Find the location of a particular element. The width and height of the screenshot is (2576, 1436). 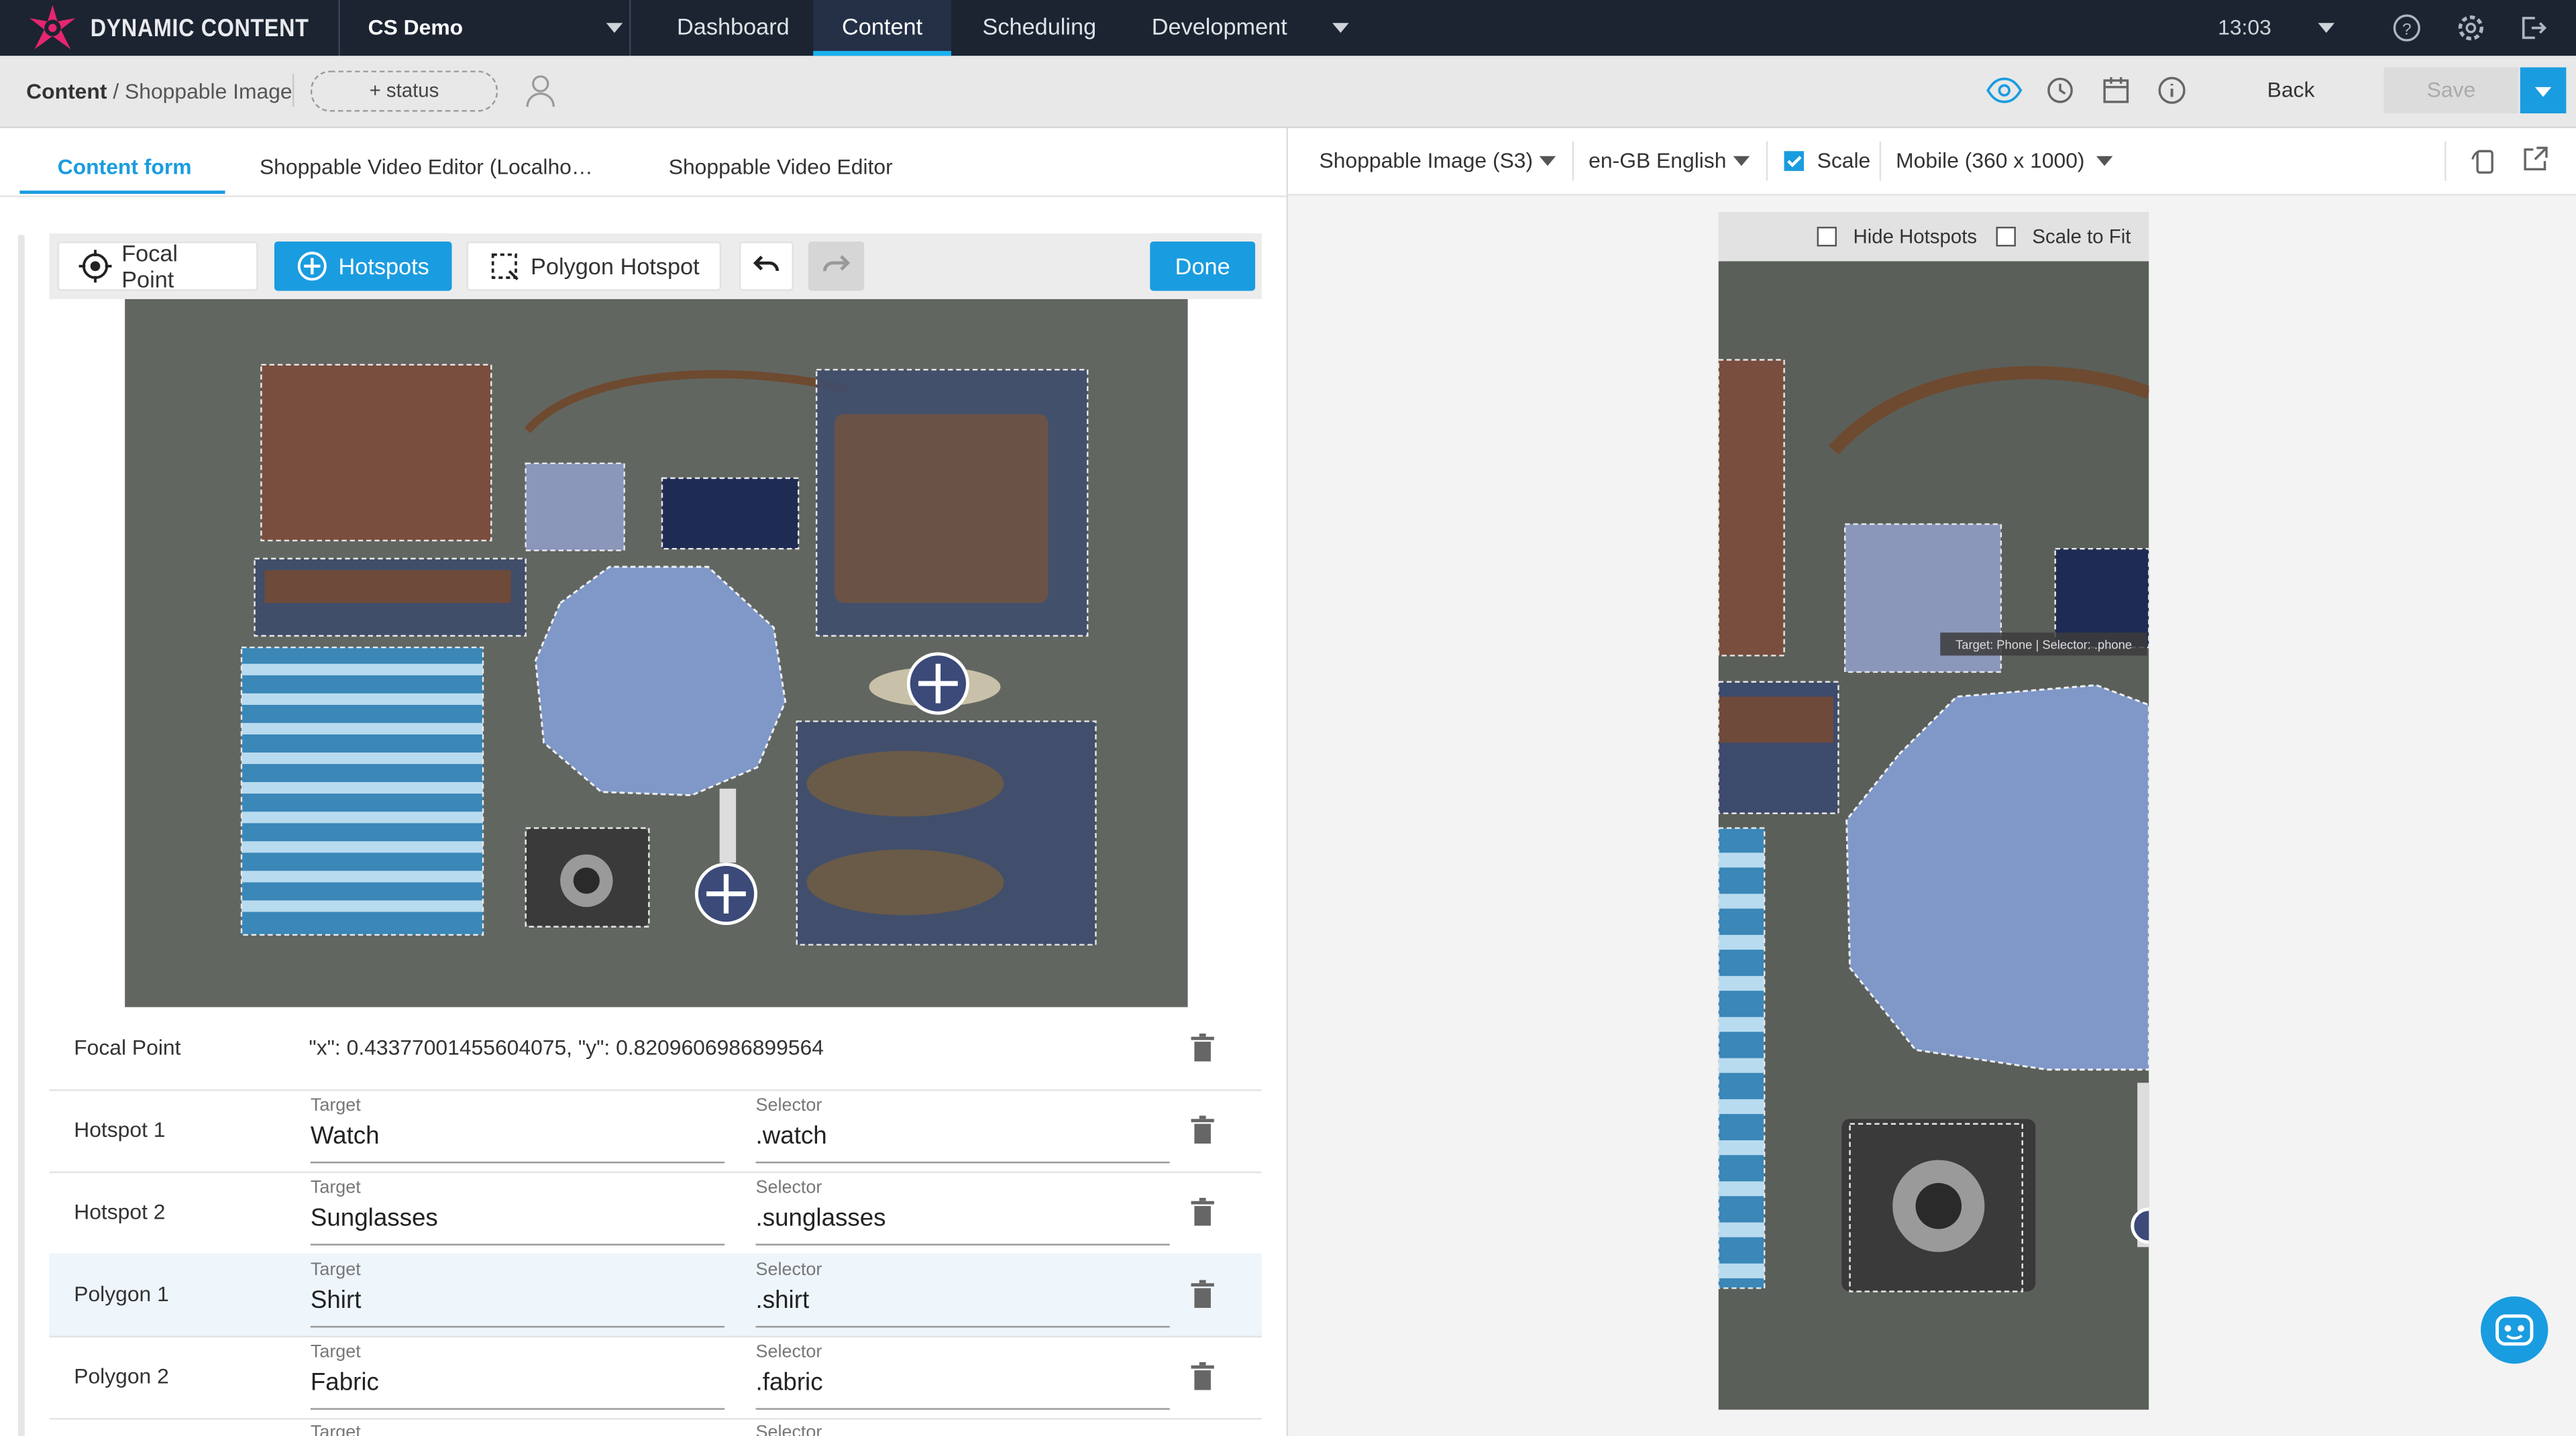

brand-name: DYNAMIC CONTENT is located at coordinates (199, 27).